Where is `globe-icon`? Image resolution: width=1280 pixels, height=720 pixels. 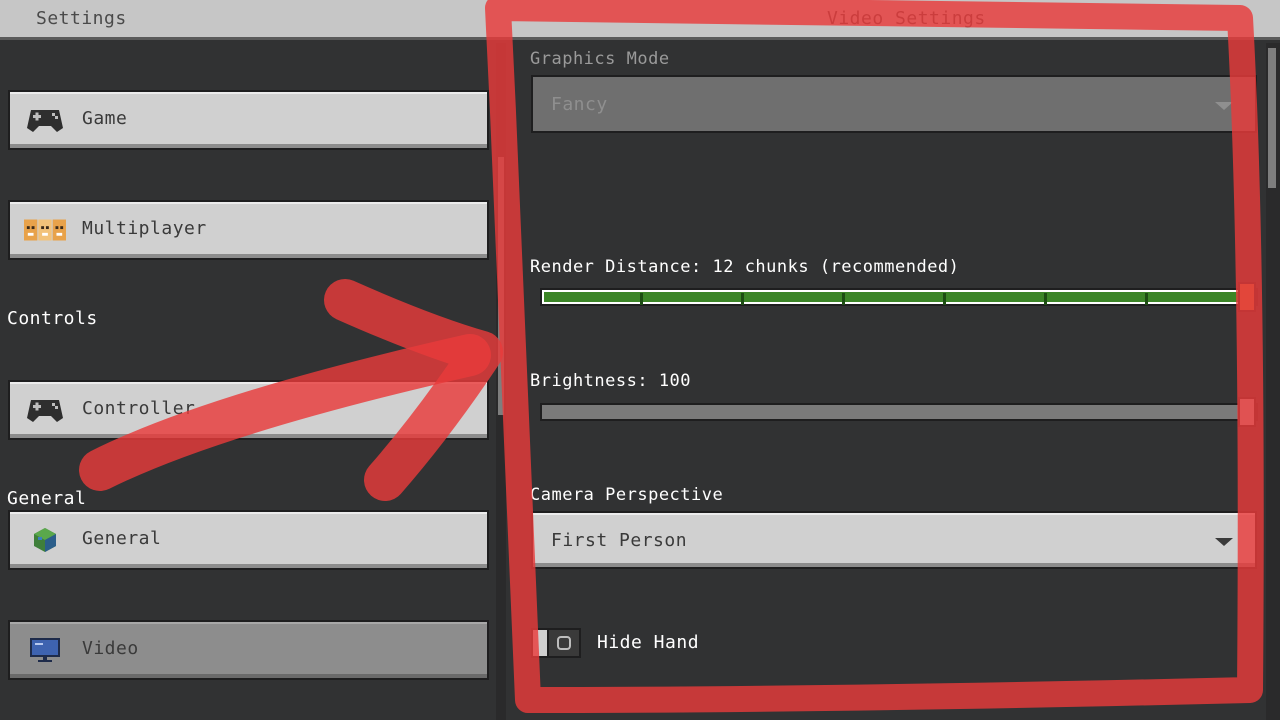
globe-icon is located at coordinates (45, 540).